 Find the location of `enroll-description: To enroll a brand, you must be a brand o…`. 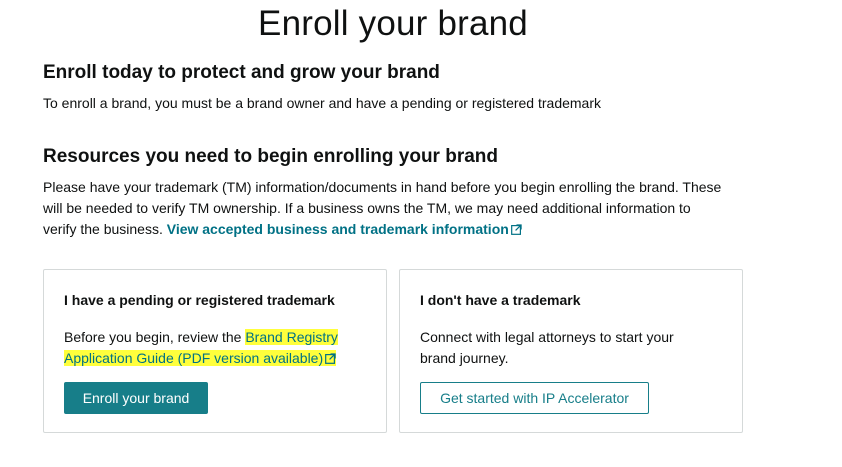

enroll-description: To enroll a brand, you must be a brand o… is located at coordinates (322, 103).